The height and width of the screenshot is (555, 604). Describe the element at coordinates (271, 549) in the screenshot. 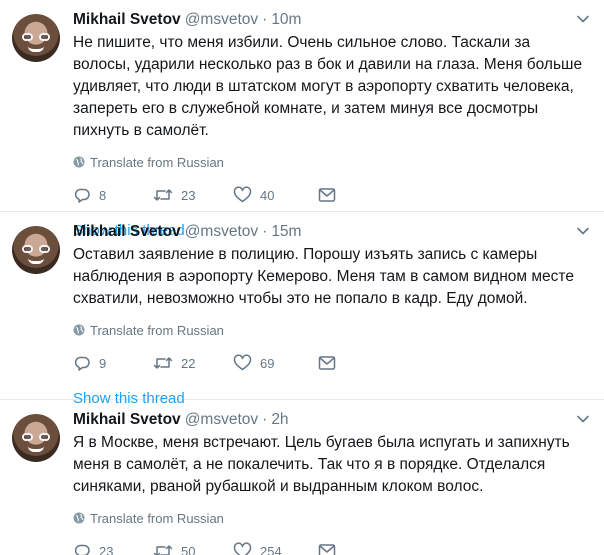

I see `like-count: 254` at that location.